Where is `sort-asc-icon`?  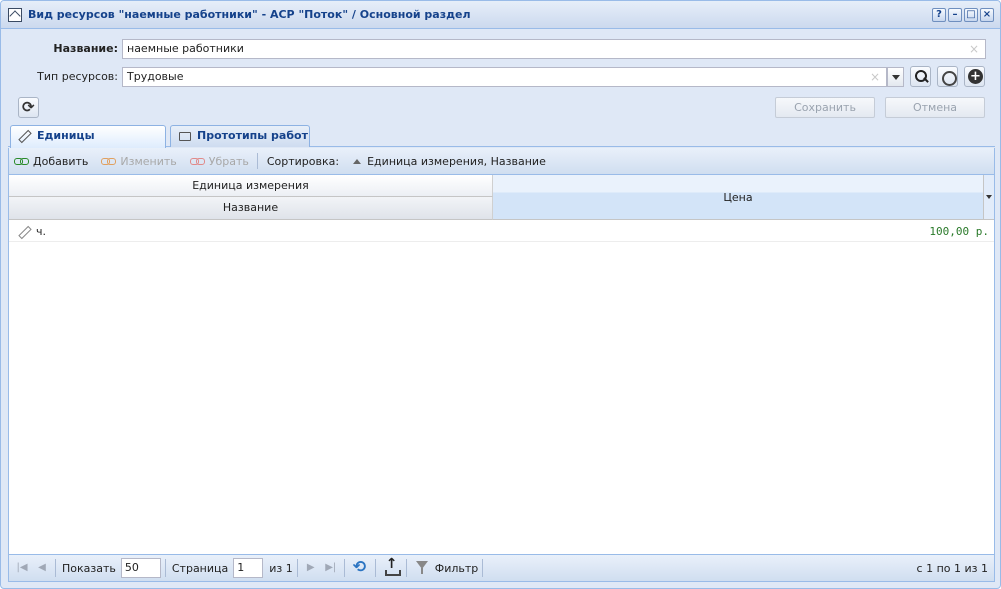
sort-asc-icon is located at coordinates (357, 161).